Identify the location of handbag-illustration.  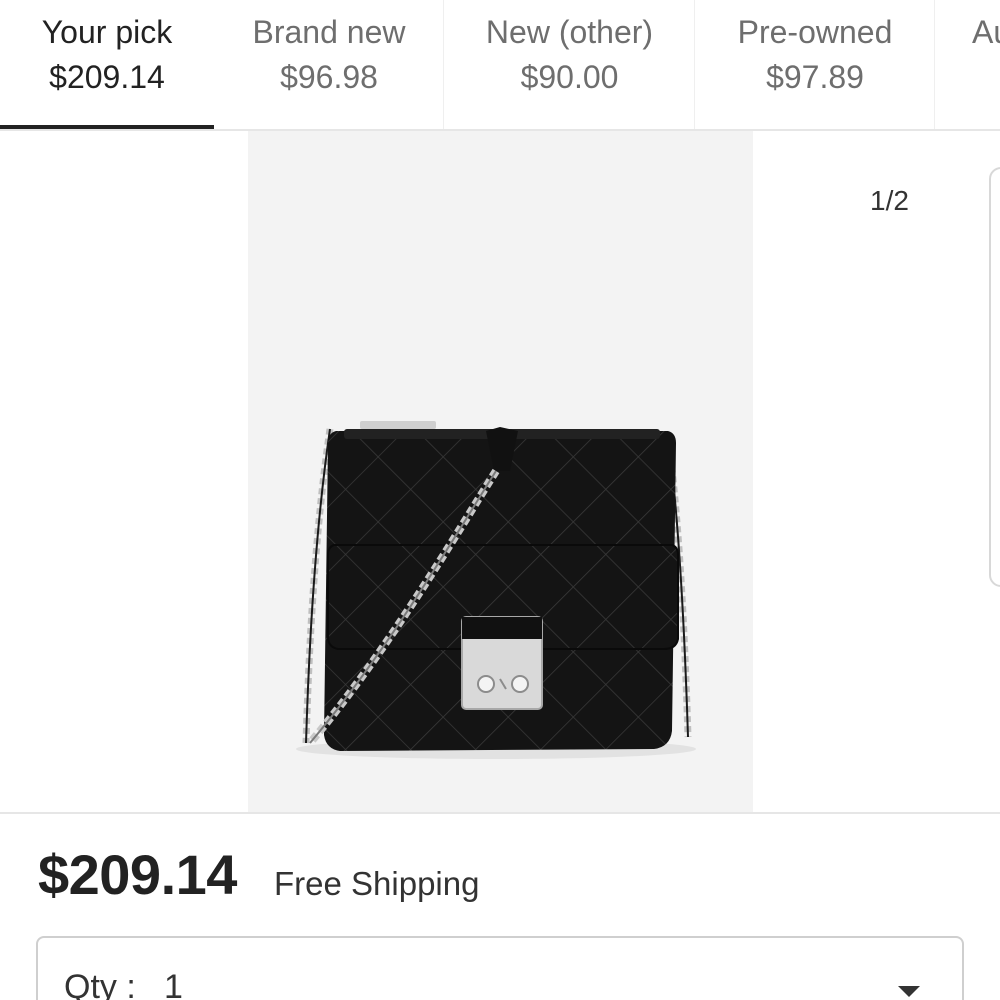
(496, 590).